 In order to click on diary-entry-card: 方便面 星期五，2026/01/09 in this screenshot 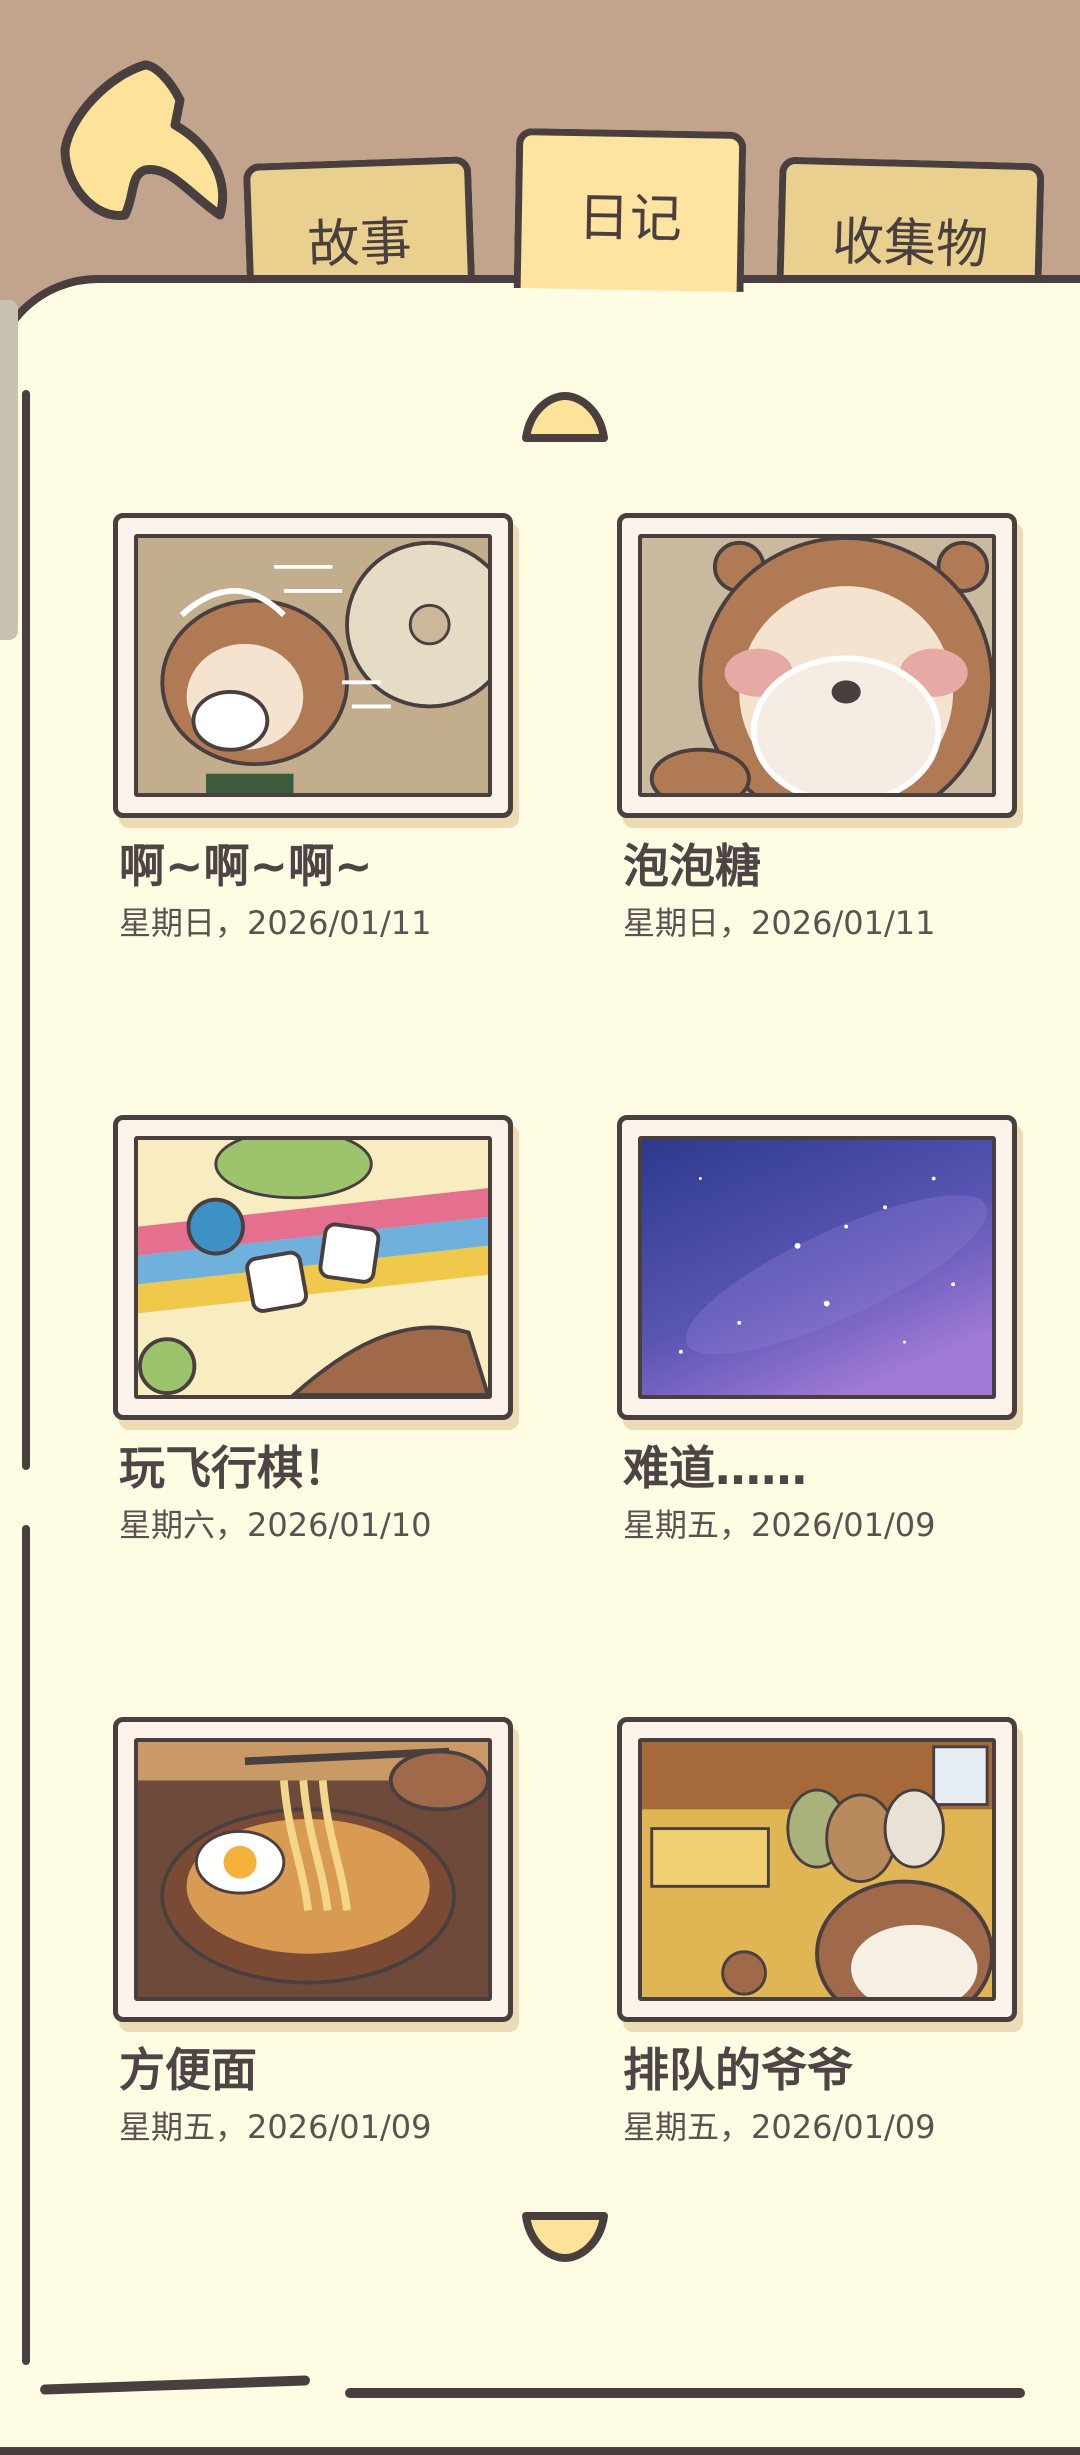, I will do `click(323, 1932)`.